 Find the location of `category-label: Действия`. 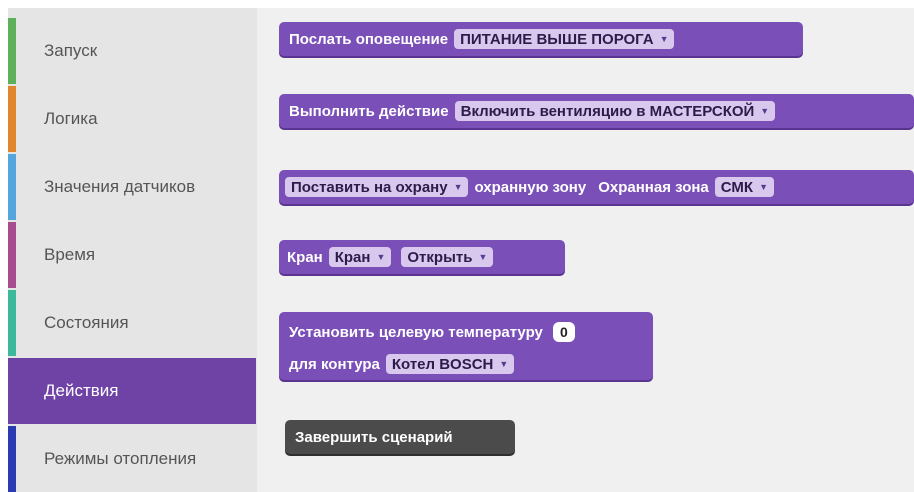

category-label: Действия is located at coordinates (81, 390).